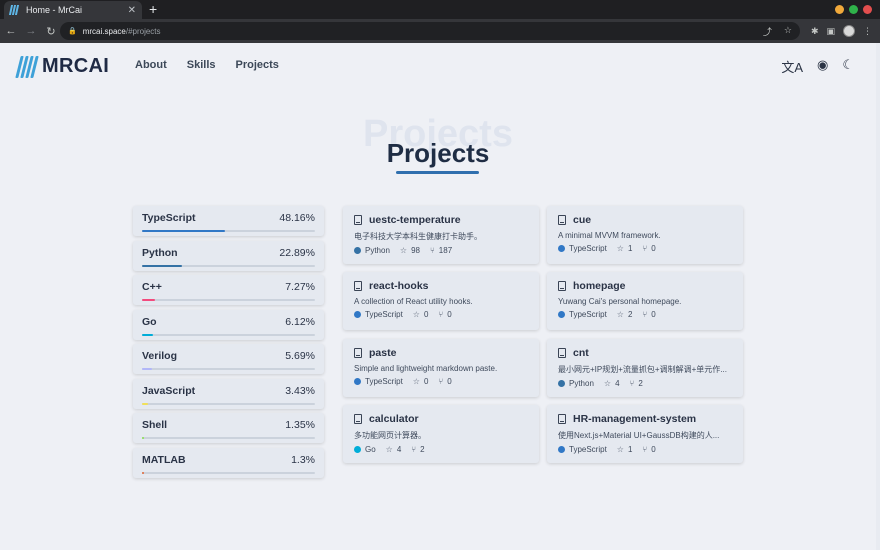 This screenshot has height=550, width=880. Describe the element at coordinates (878, 296) in the screenshot. I see `page-scrollbar` at that location.